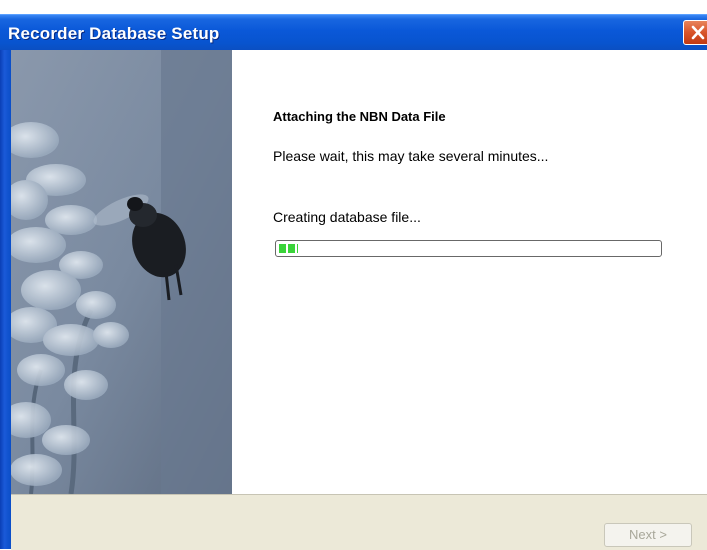 The height and width of the screenshot is (550, 707). What do you see at coordinates (5, 299) in the screenshot?
I see `window-left-border` at bounding box center [5, 299].